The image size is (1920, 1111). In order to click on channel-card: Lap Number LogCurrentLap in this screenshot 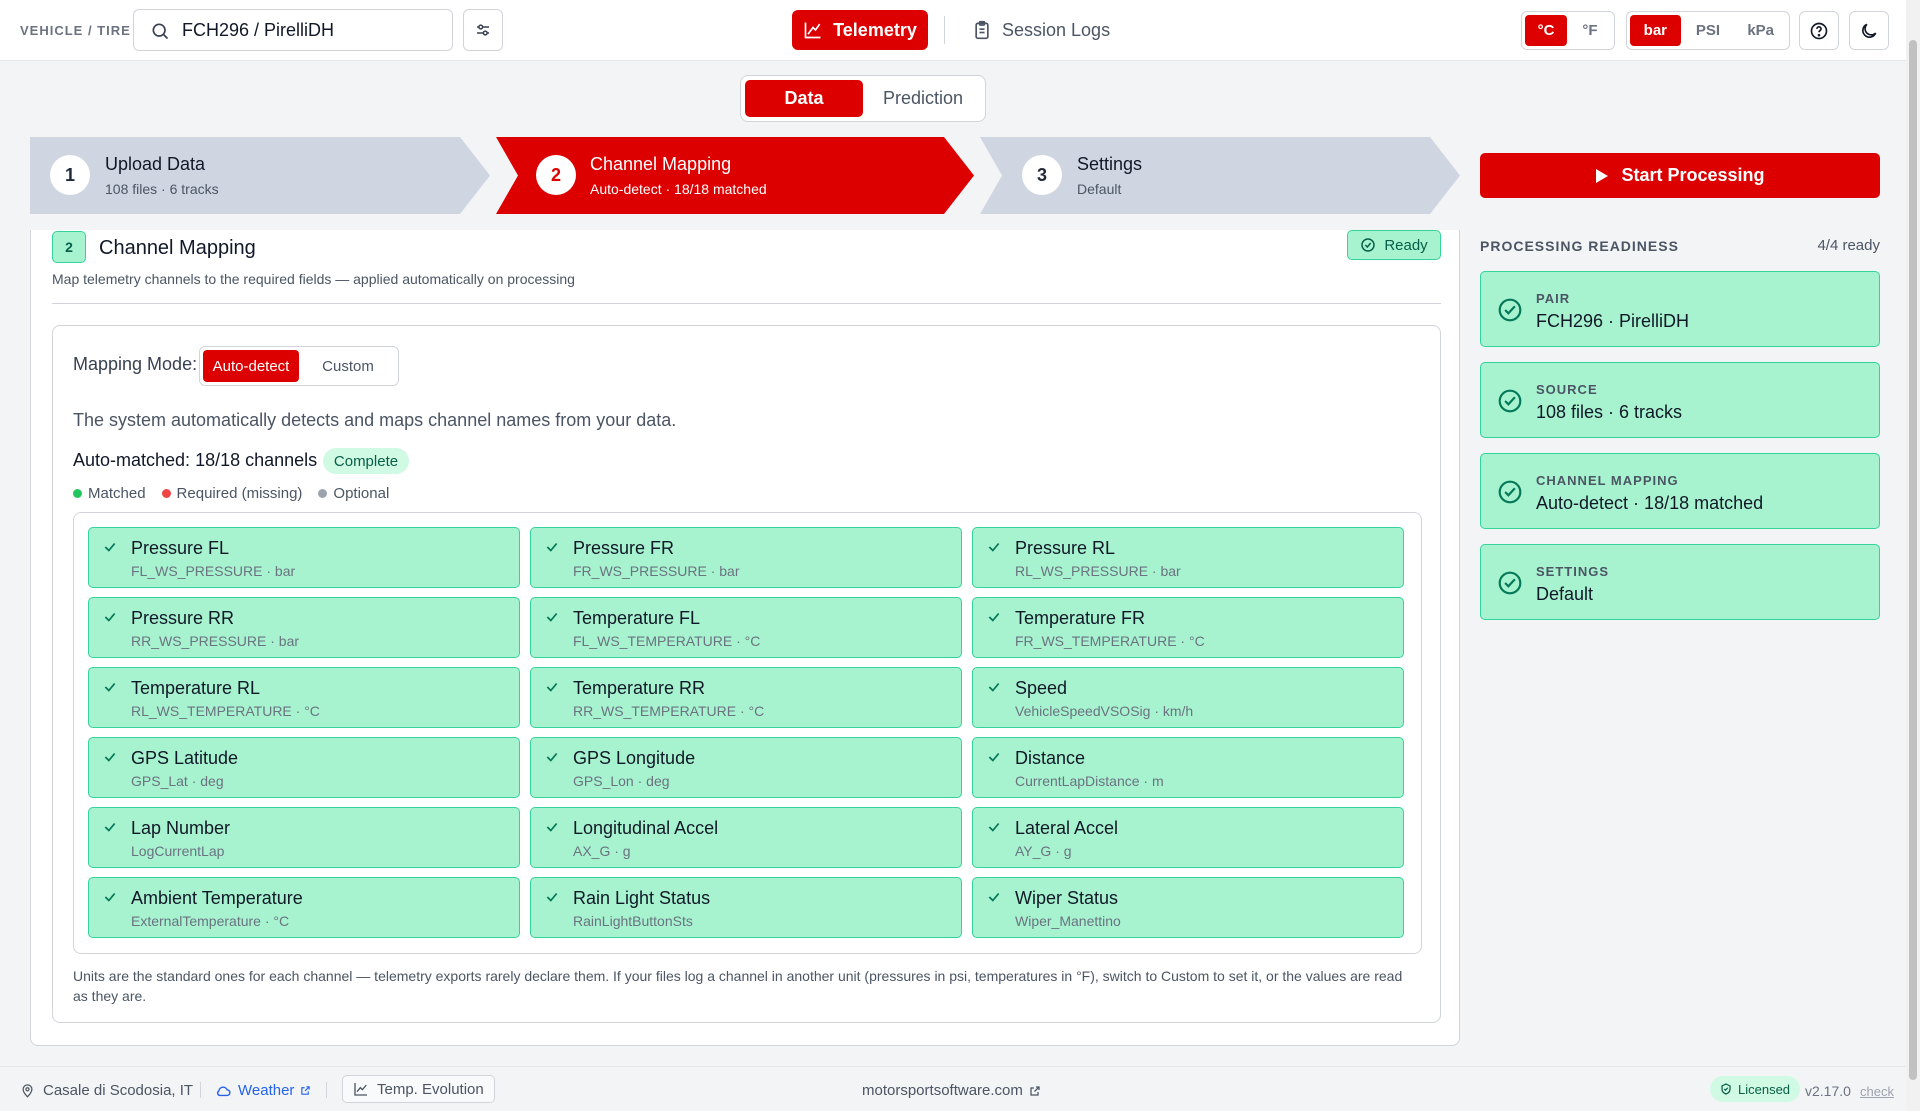, I will do `click(304, 837)`.